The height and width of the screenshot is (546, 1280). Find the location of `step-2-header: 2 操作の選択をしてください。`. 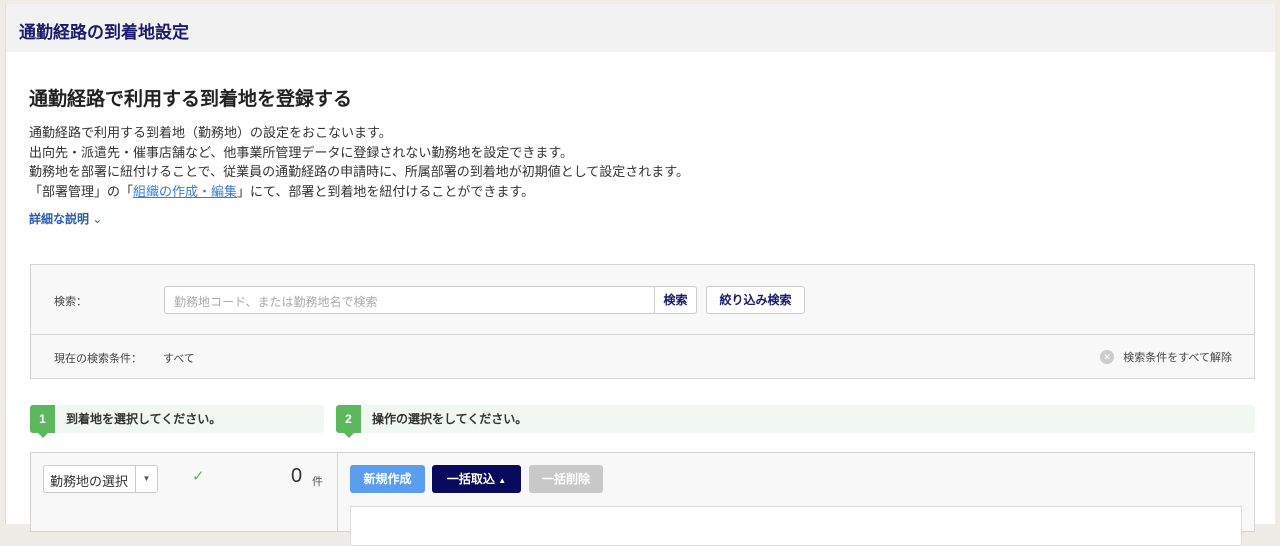

step-2-header: 2 操作の選択をしてください。 is located at coordinates (795, 421).